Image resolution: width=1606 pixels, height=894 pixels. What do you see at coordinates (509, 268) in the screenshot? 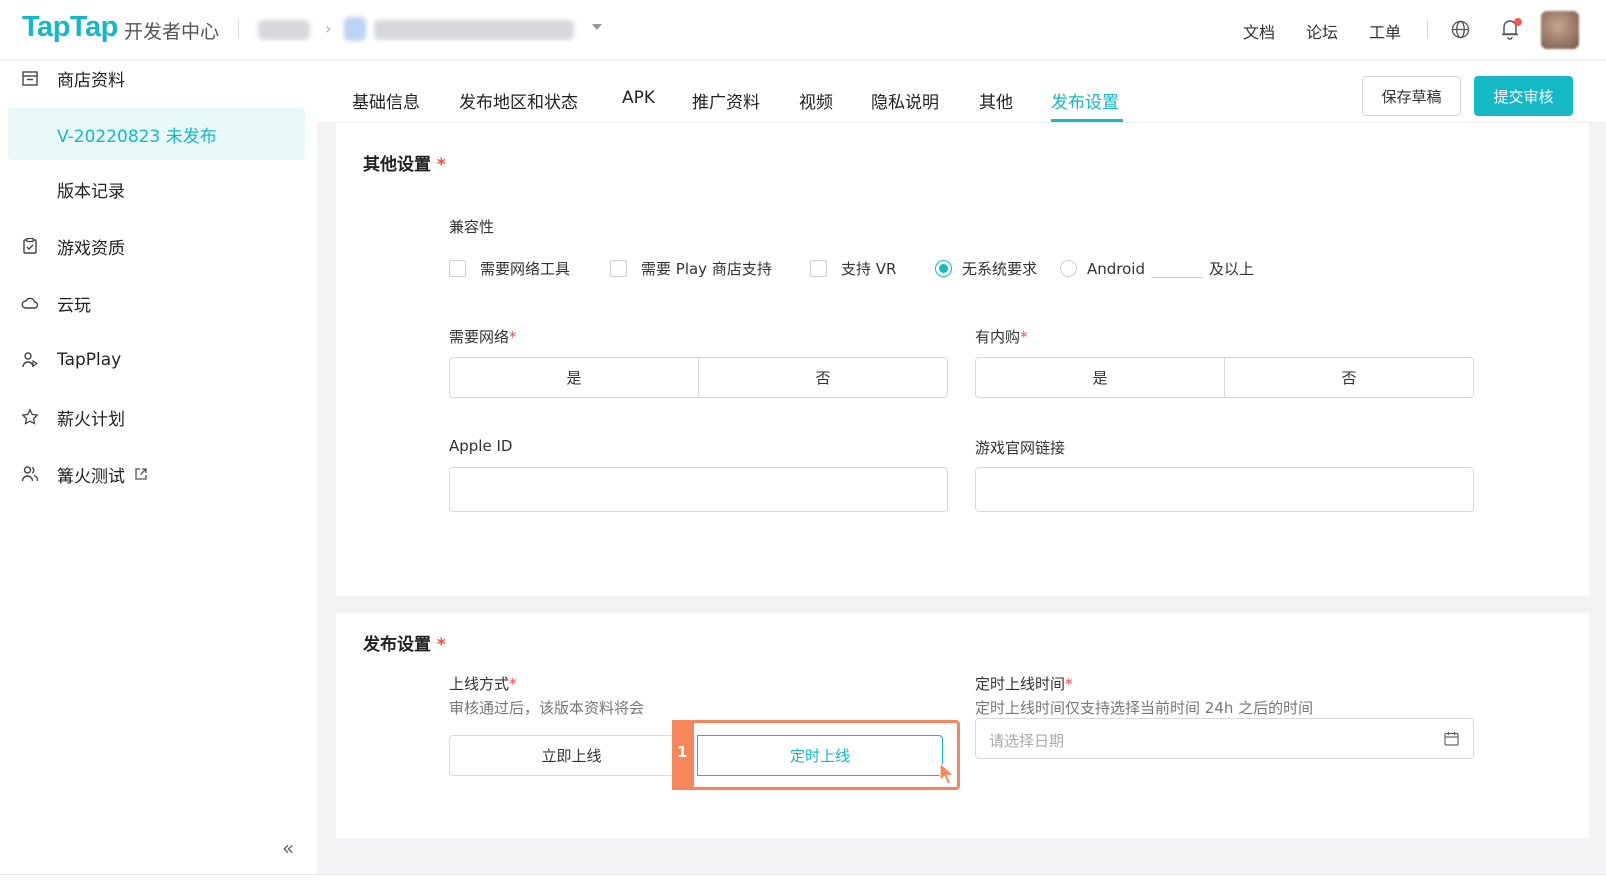
I see `checkbox-network-tools: 需要网络工具` at bounding box center [509, 268].